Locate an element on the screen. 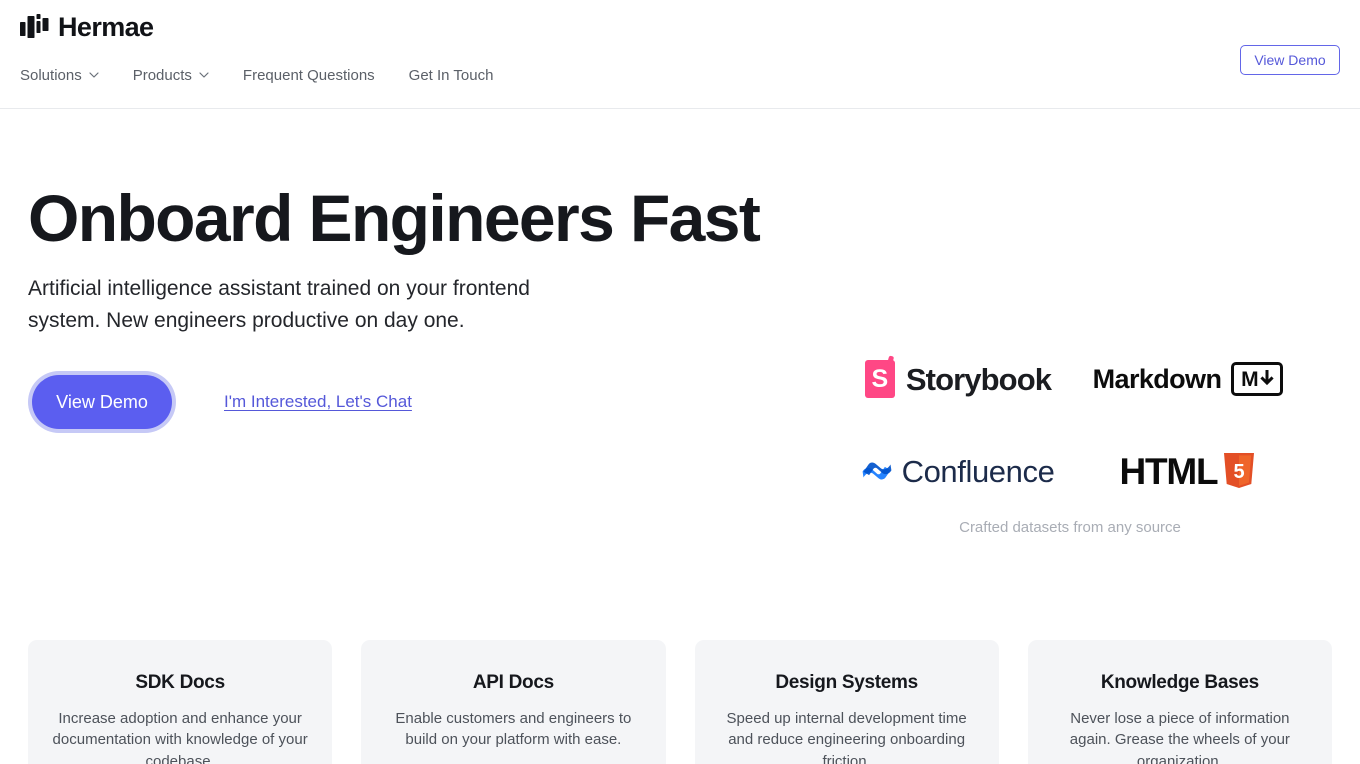 The width and height of the screenshot is (1360, 764). logo-cloud-caption: Crafted datasets from any source is located at coordinates (1070, 527).